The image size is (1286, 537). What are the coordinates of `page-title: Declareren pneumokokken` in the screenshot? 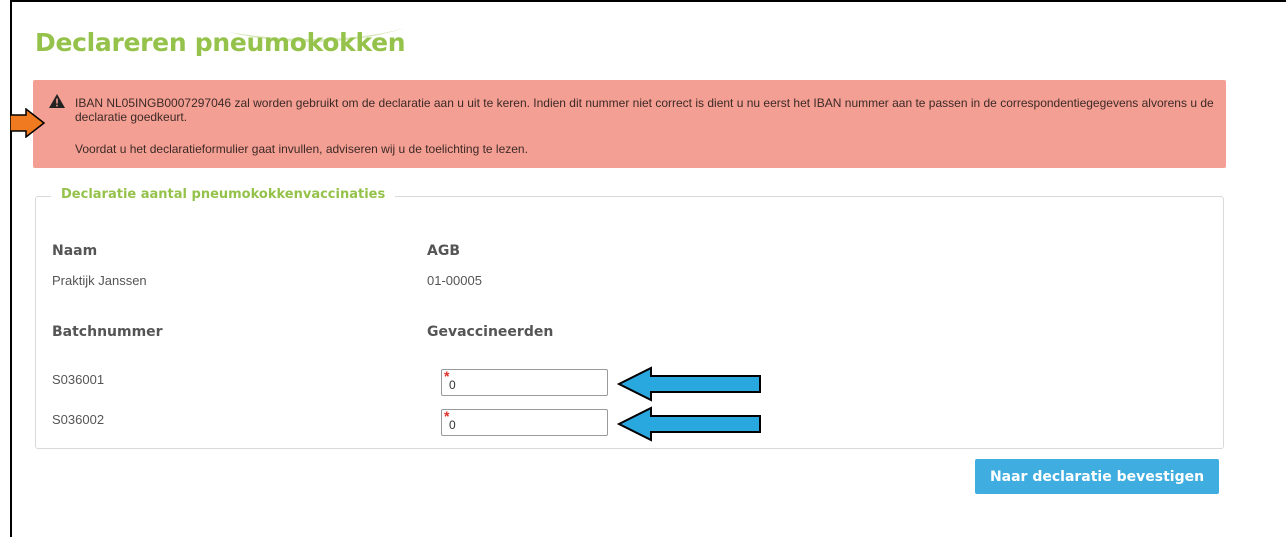 It's located at (220, 42).